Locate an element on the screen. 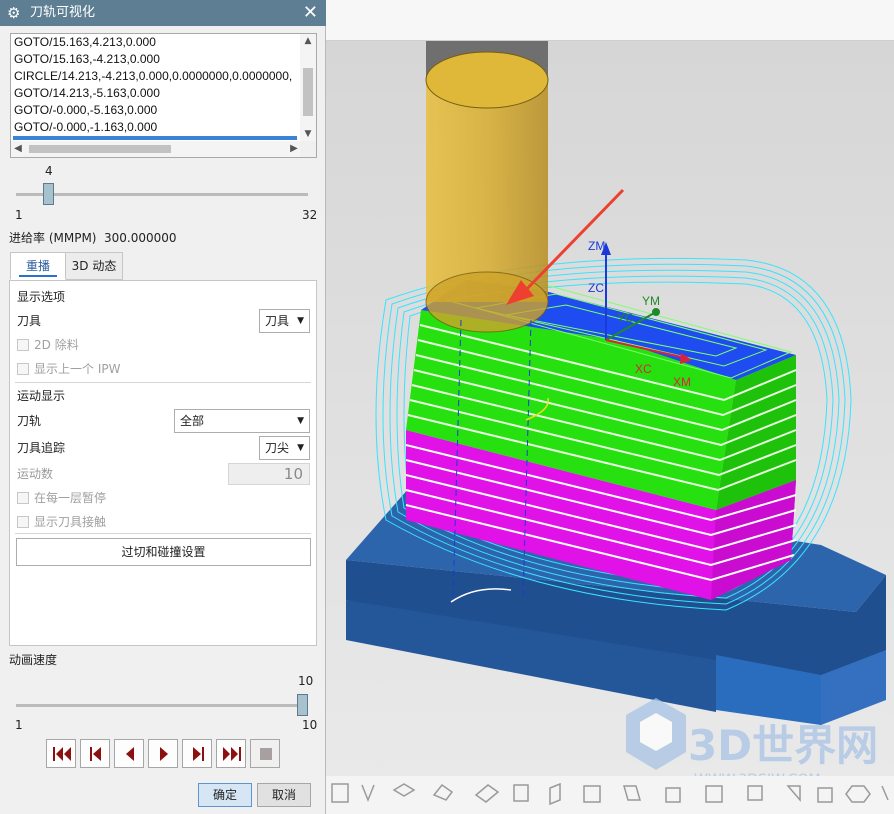  play-forward-button is located at coordinates (163, 753).